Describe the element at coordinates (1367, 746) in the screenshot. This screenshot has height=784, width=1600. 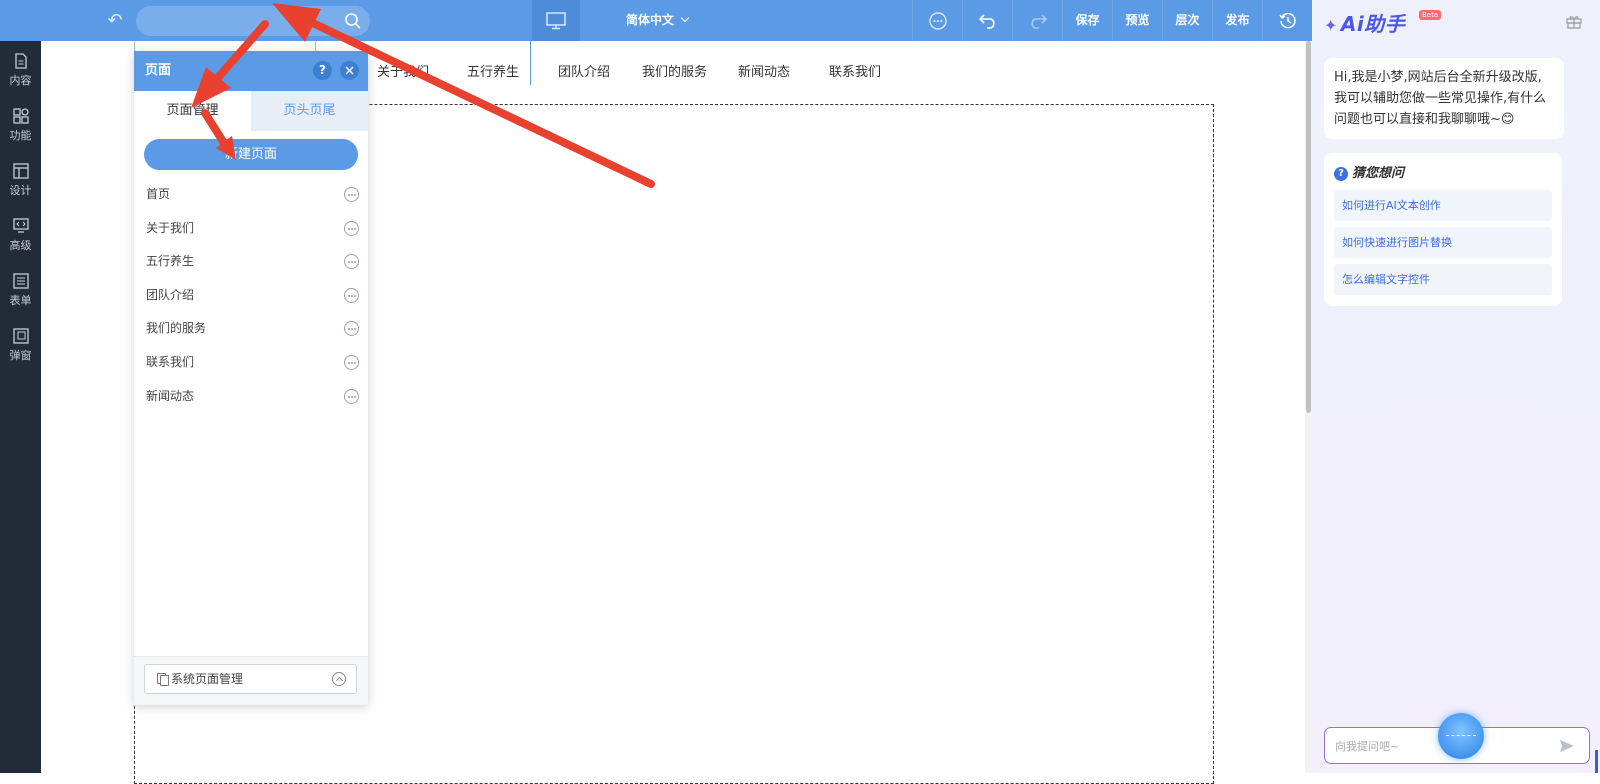
I see `ai-input-placeholder: 向我提问吧~` at that location.